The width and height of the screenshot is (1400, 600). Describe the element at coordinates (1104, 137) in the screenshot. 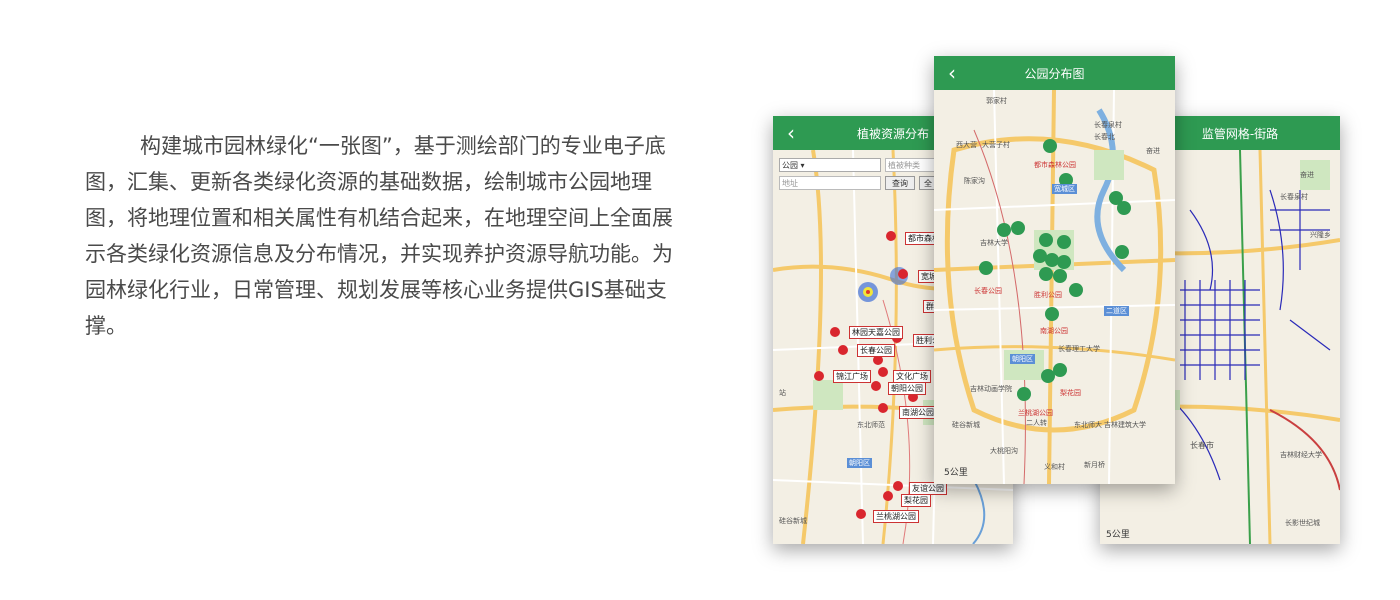

I see `map-label: 长春北` at that location.